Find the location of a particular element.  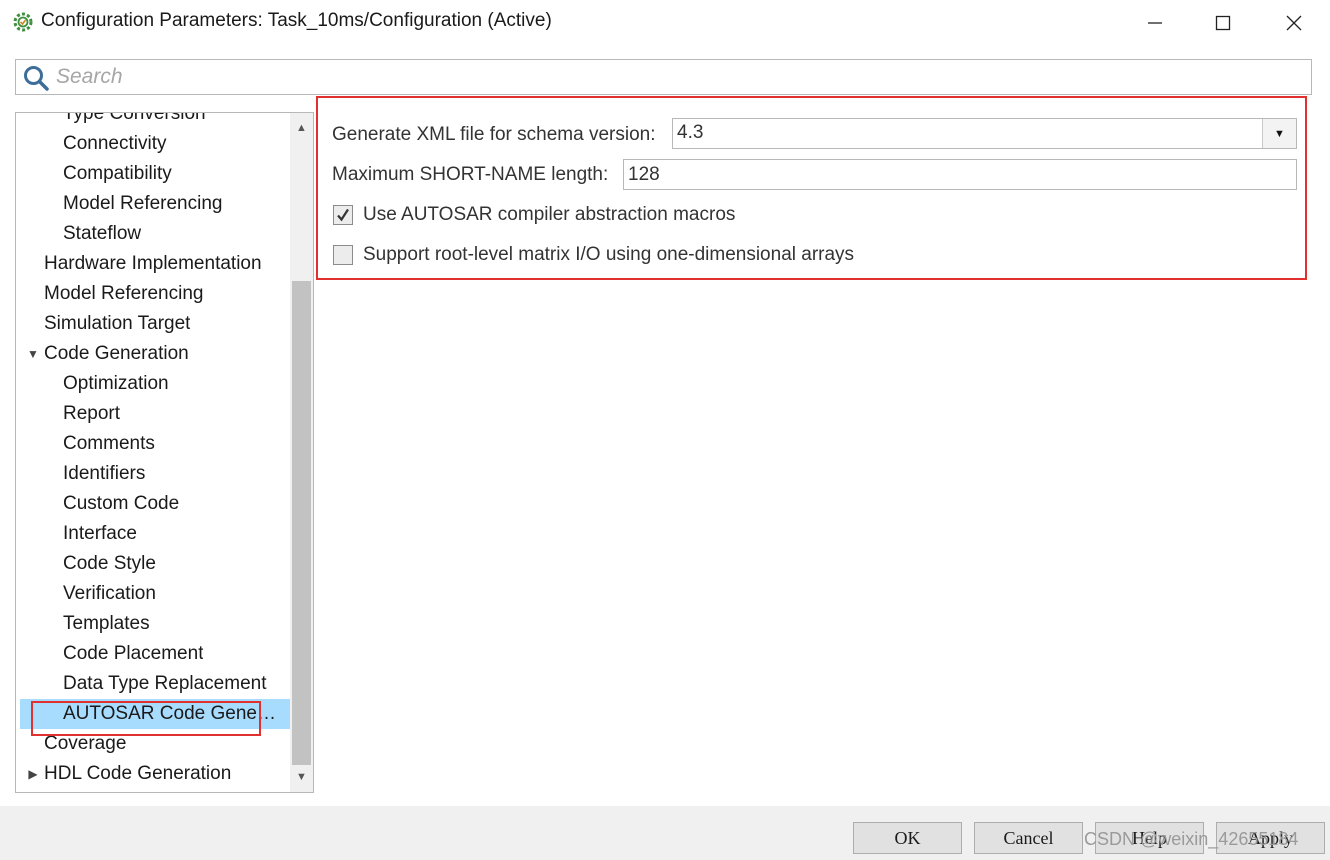

tree-item: Data Type Replacement is located at coordinates (152, 684).